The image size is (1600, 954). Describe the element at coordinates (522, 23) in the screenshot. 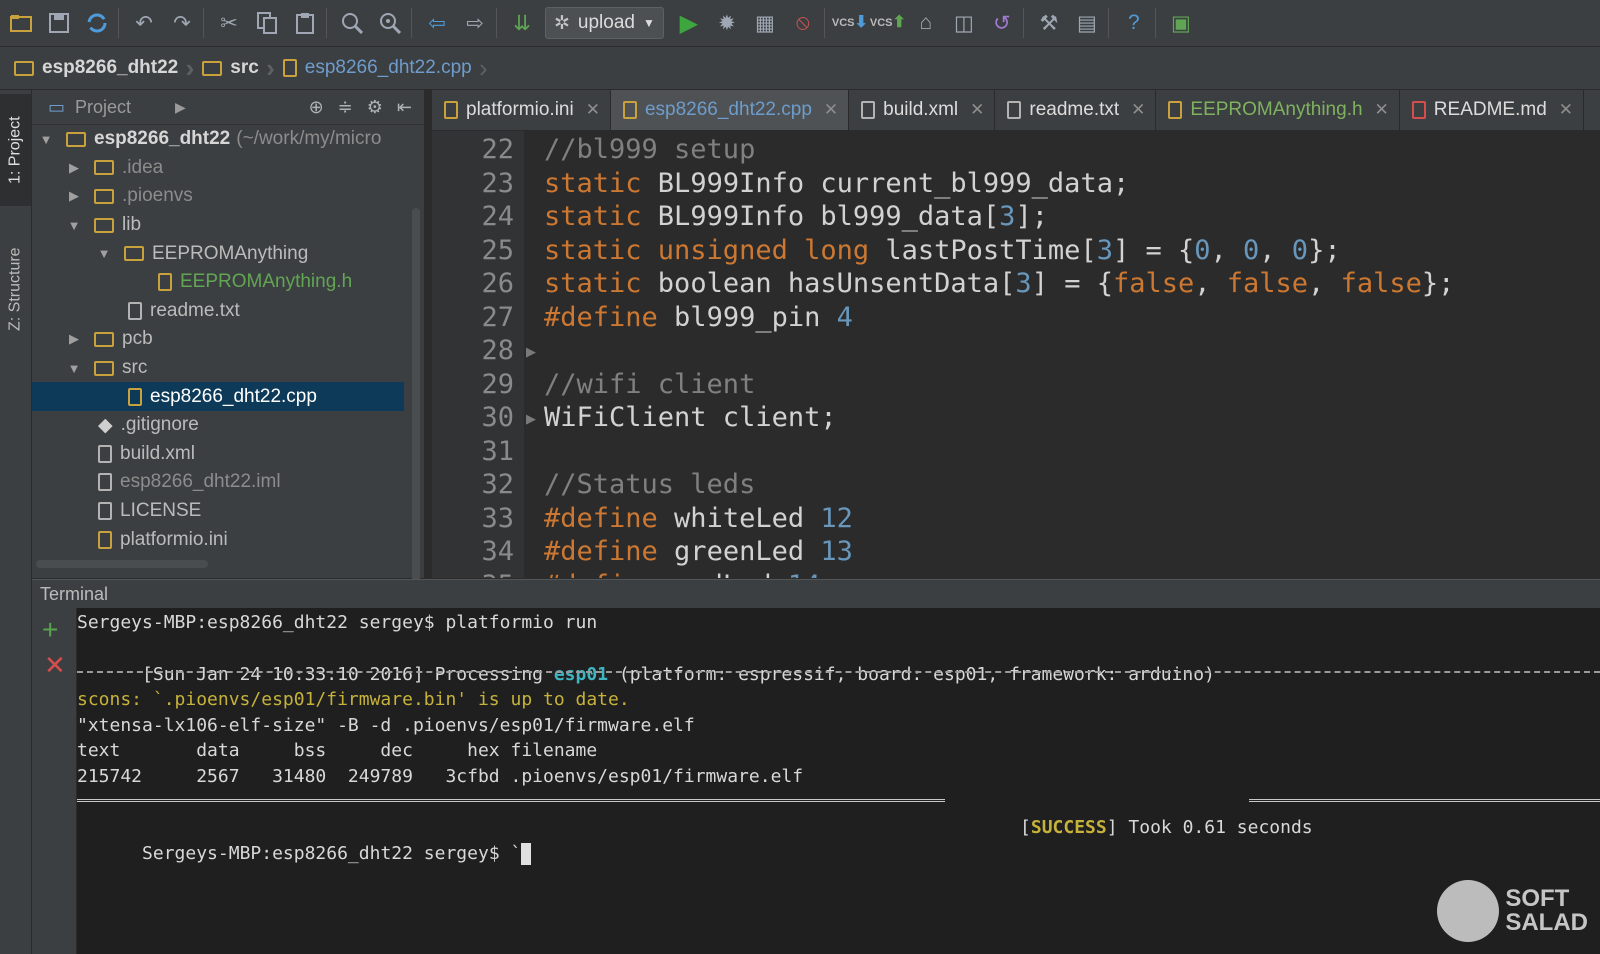

I see `build-icon: ⇊` at that location.